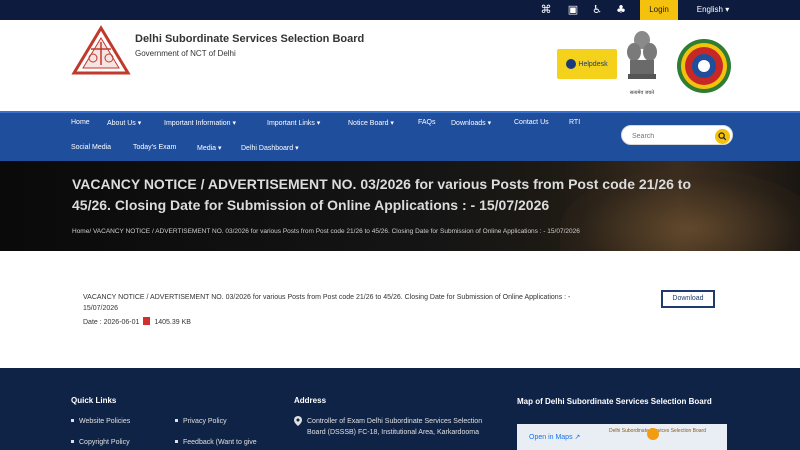  Describe the element at coordinates (200, 123) in the screenshot. I see `nav-important-information: Important Information ▾` at that location.